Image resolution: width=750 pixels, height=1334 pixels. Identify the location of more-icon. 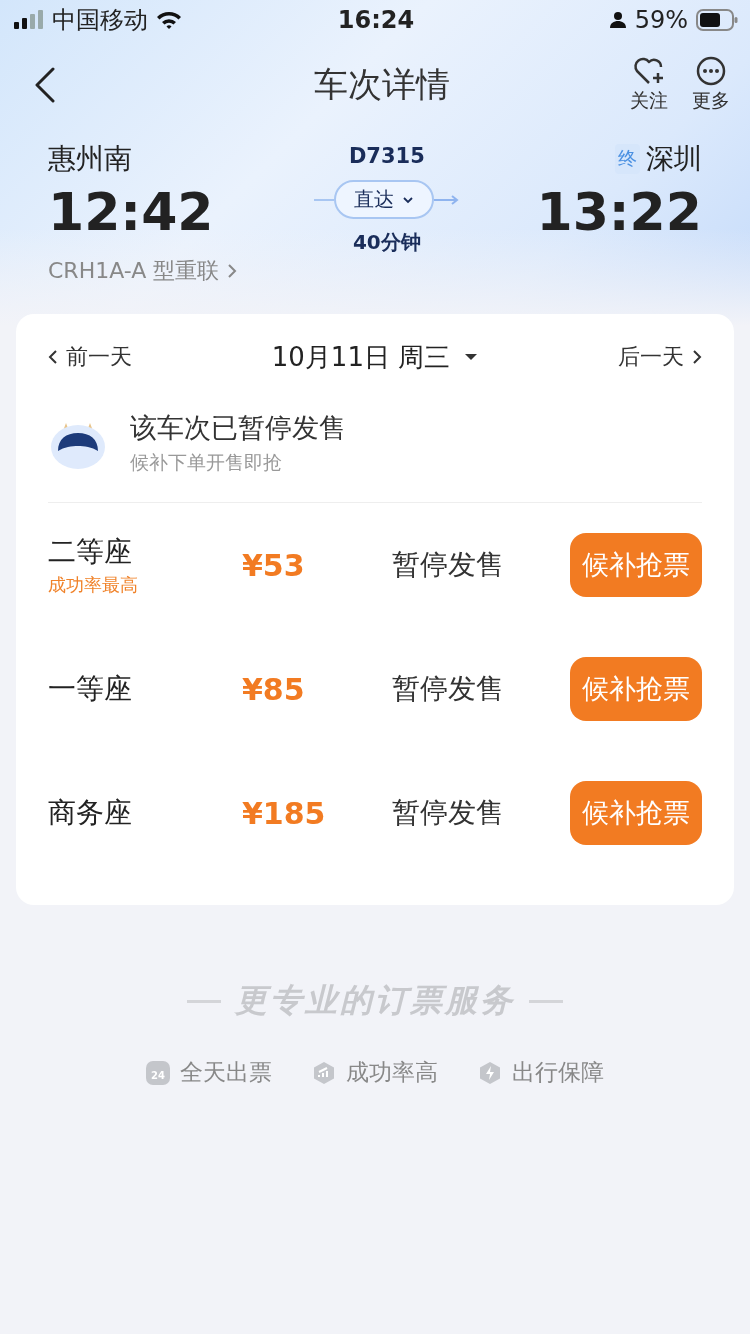
(711, 71).